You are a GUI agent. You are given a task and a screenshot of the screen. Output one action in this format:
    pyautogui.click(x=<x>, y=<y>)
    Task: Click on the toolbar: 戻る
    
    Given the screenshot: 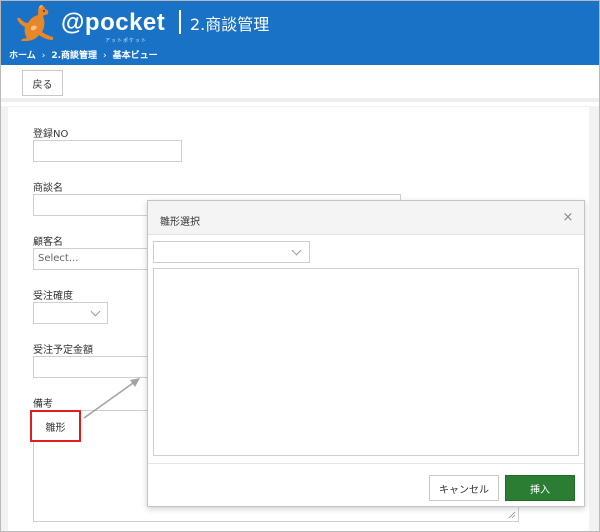 What is the action you would take?
    pyautogui.click(x=300, y=83)
    